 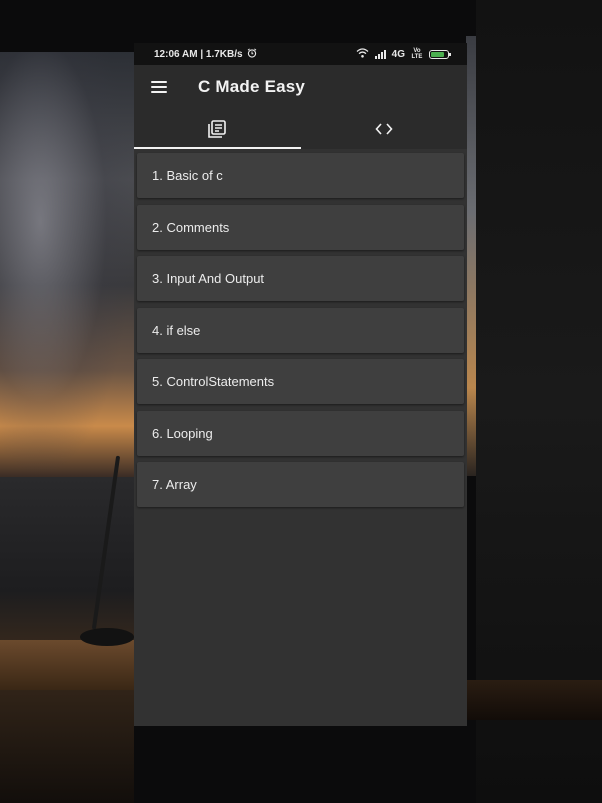 I want to click on app-bar: C Made Easy, so click(x=300, y=87).